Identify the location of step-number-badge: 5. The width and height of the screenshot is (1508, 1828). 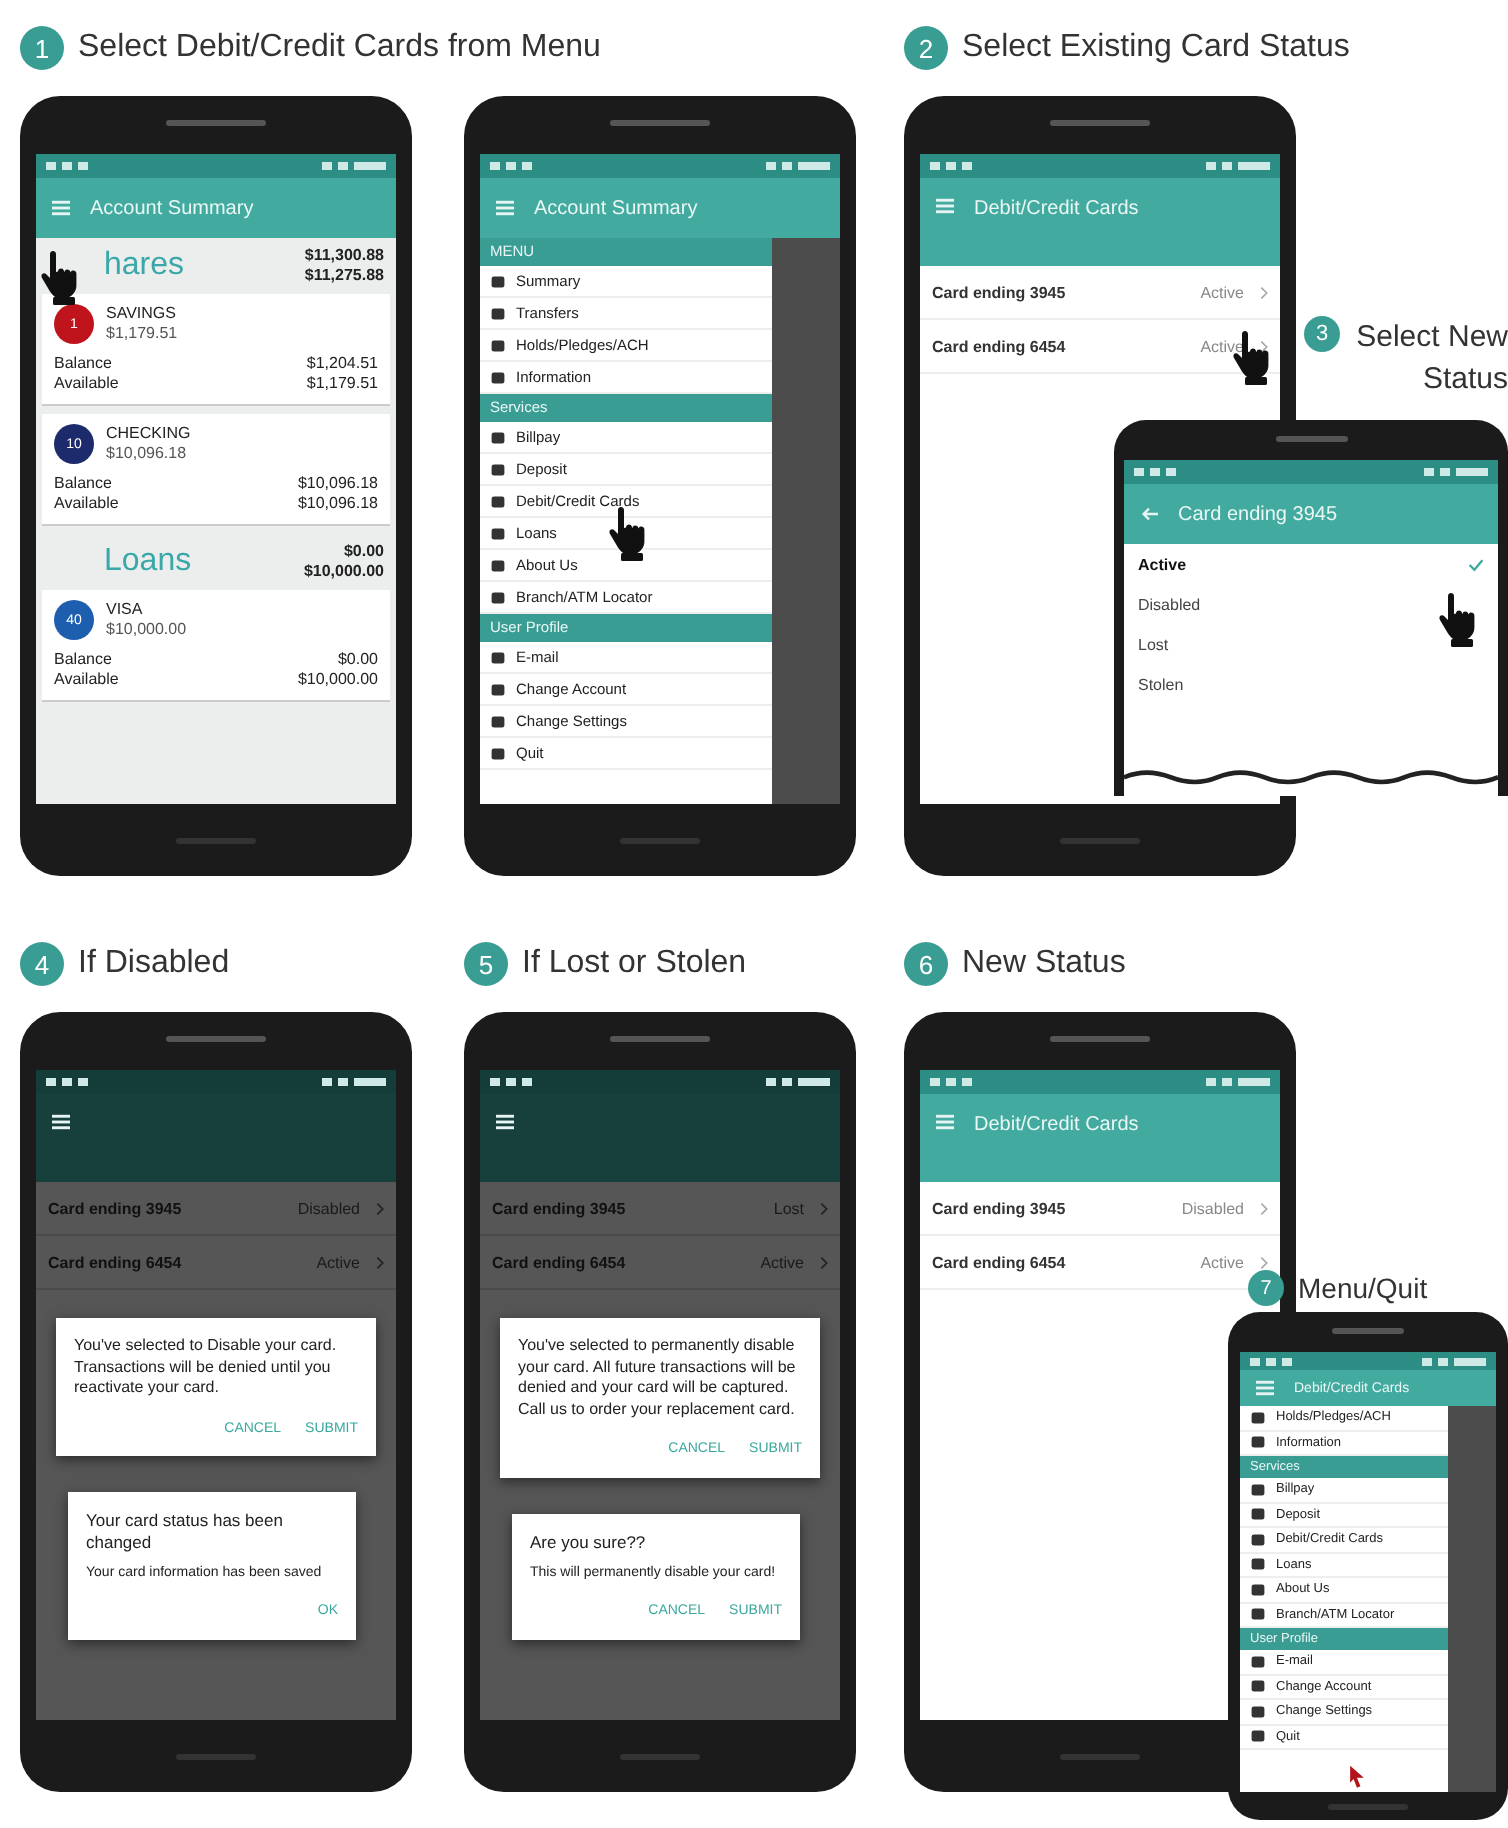
(486, 964).